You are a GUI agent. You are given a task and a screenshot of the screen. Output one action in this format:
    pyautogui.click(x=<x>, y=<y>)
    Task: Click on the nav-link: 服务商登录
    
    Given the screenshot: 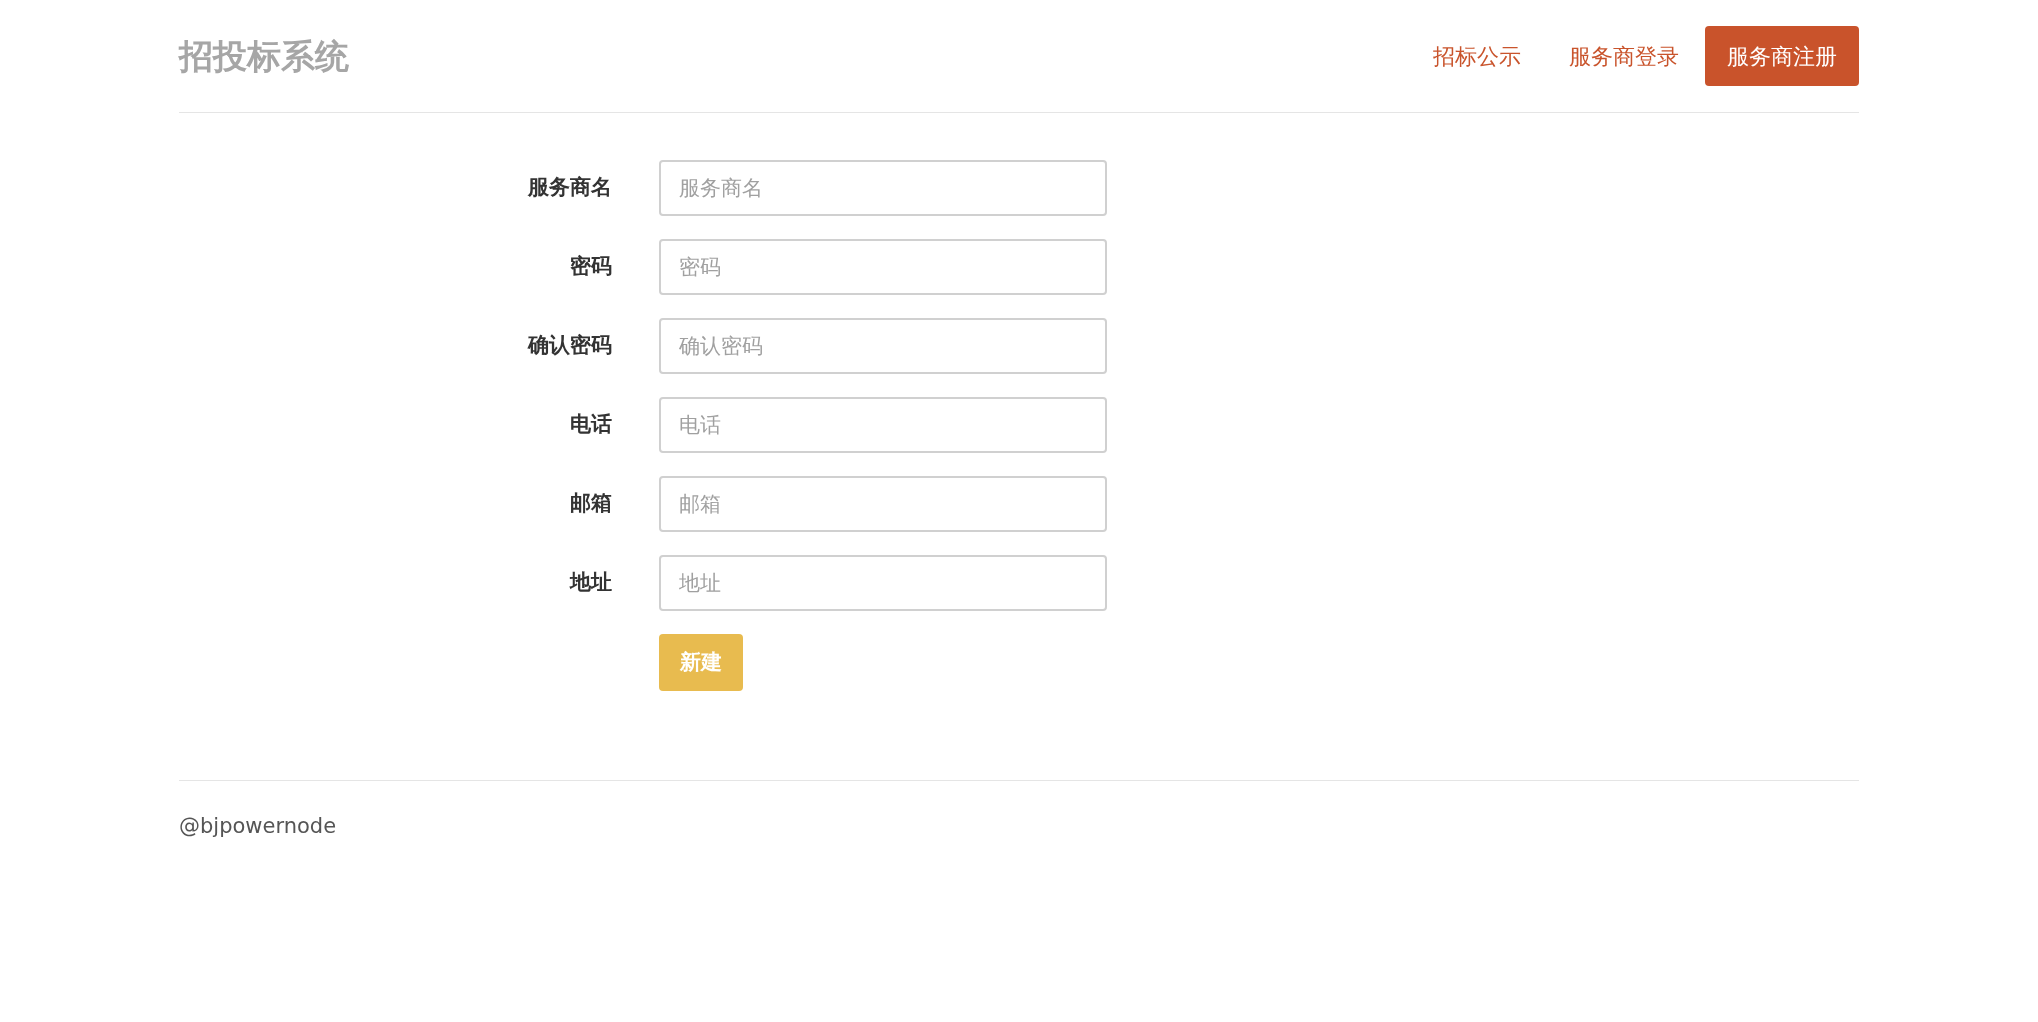 What is the action you would take?
    pyautogui.click(x=1624, y=56)
    